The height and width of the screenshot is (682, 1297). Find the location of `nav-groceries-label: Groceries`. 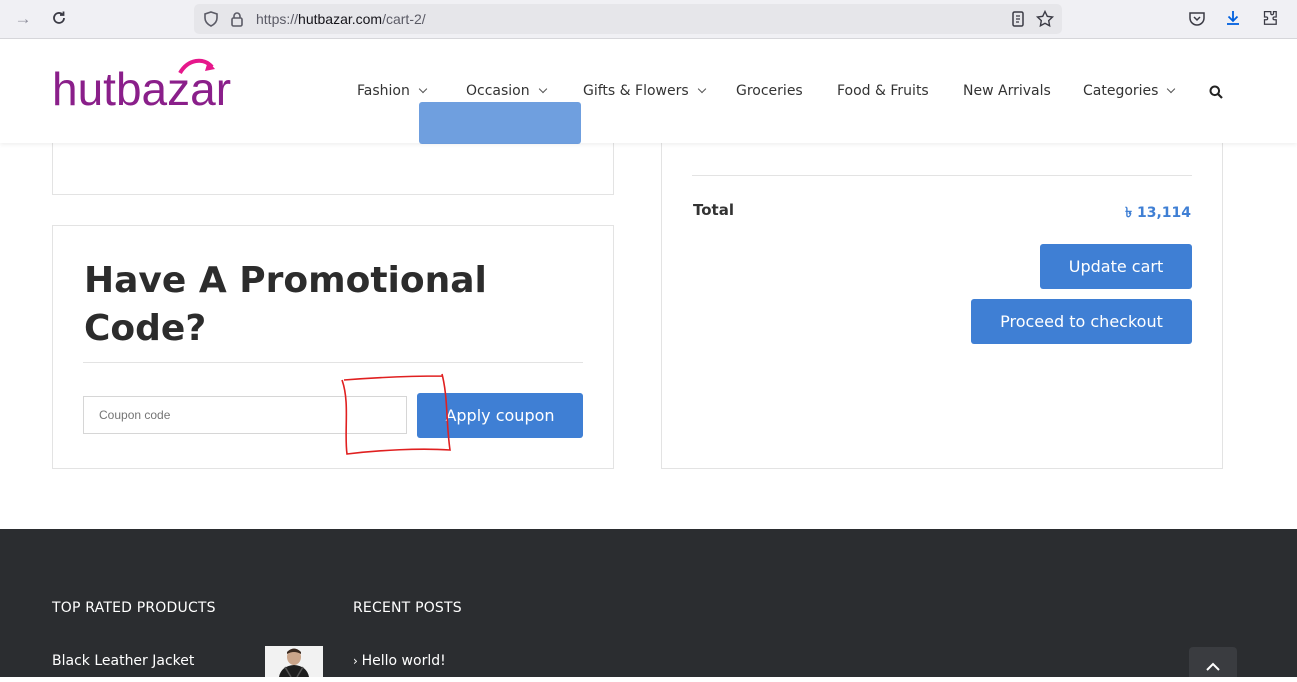

nav-groceries-label: Groceries is located at coordinates (769, 91).